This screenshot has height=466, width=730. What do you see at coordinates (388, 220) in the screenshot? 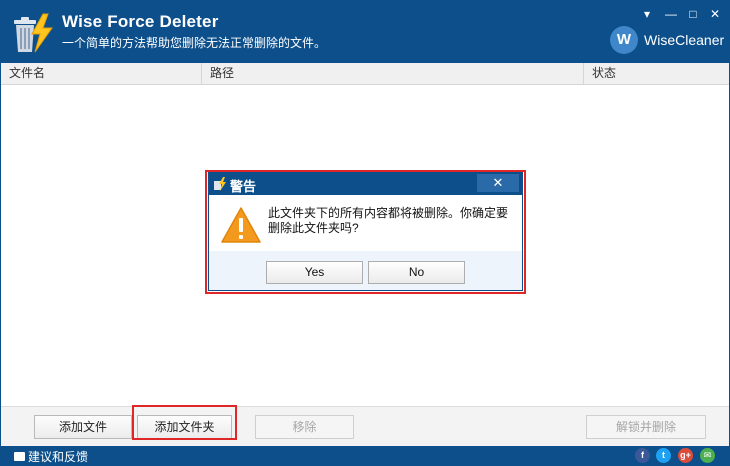
I see `dialog-message: 此文件夹下的所有内容都将被删除。你确定要删除此文件夹吗?` at bounding box center [388, 220].